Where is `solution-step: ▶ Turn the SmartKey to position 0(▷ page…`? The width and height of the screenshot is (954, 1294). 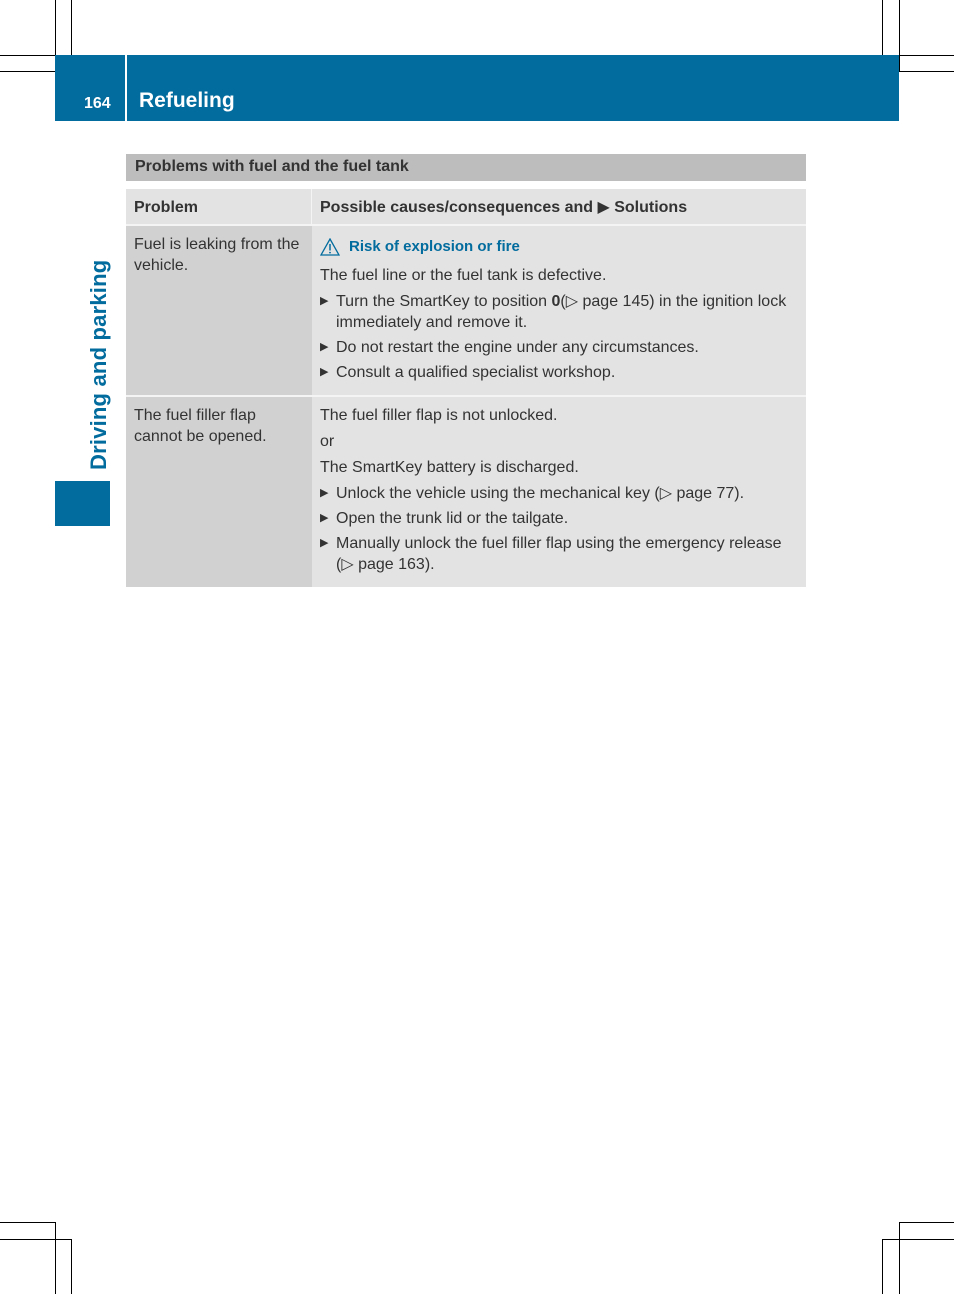 solution-step: ▶ Turn the SmartKey to position 0(▷ page… is located at coordinates (553, 312).